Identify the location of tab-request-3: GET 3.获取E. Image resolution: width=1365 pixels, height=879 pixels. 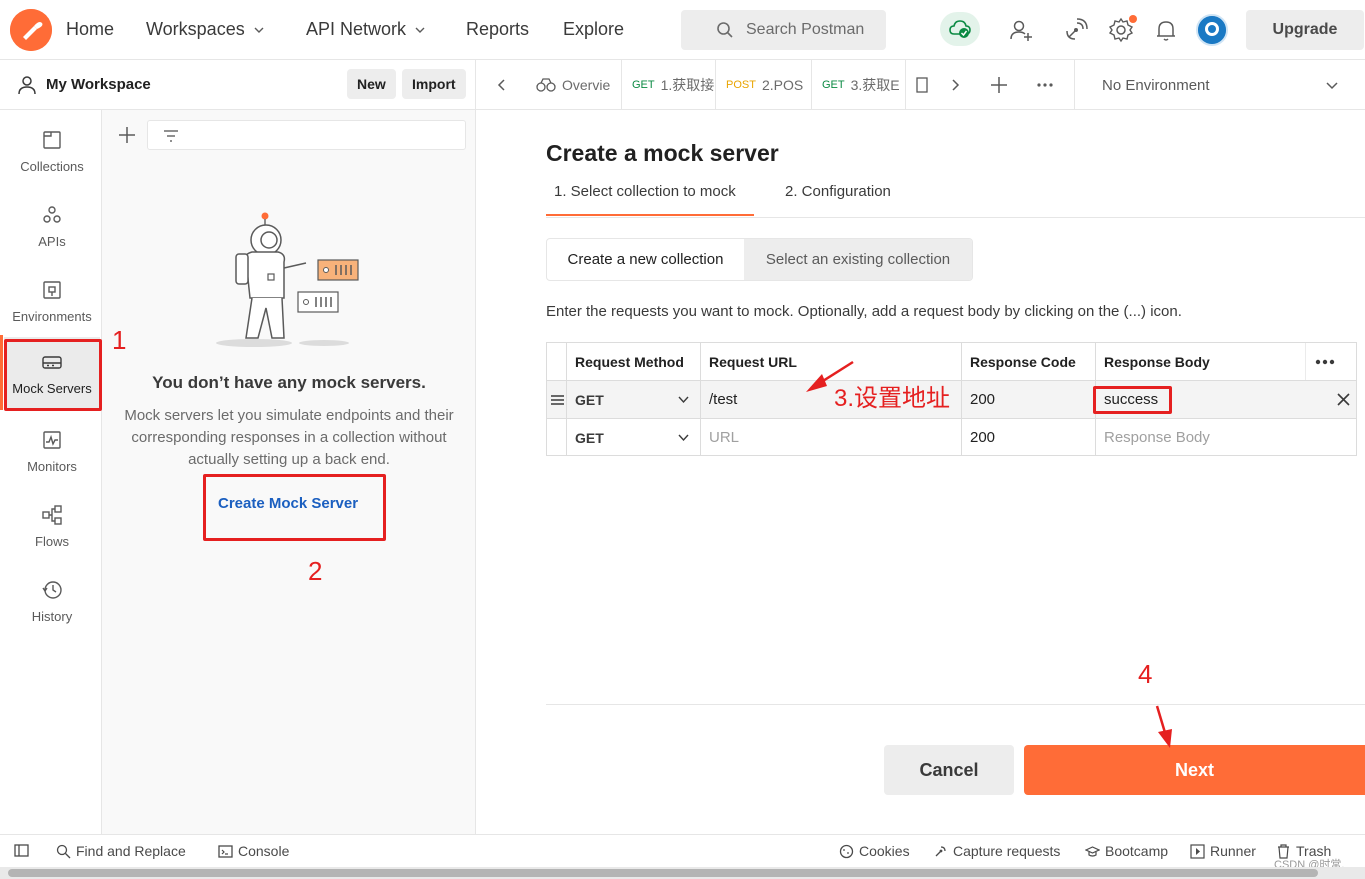
(859, 84).